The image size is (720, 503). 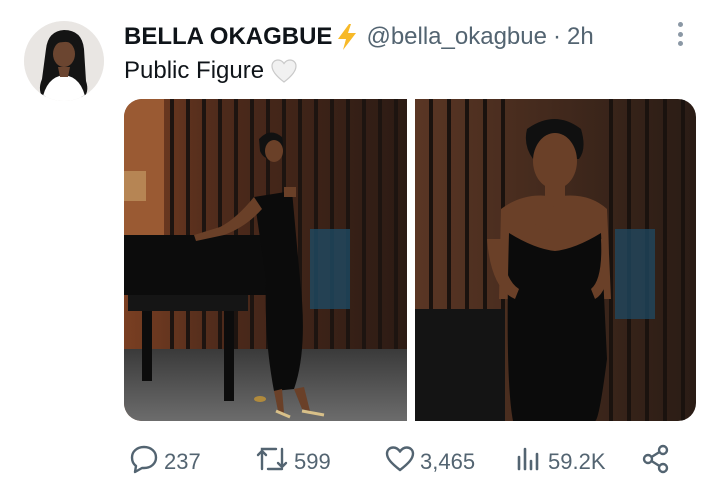 I want to click on like-count: 3,465, so click(x=448, y=461).